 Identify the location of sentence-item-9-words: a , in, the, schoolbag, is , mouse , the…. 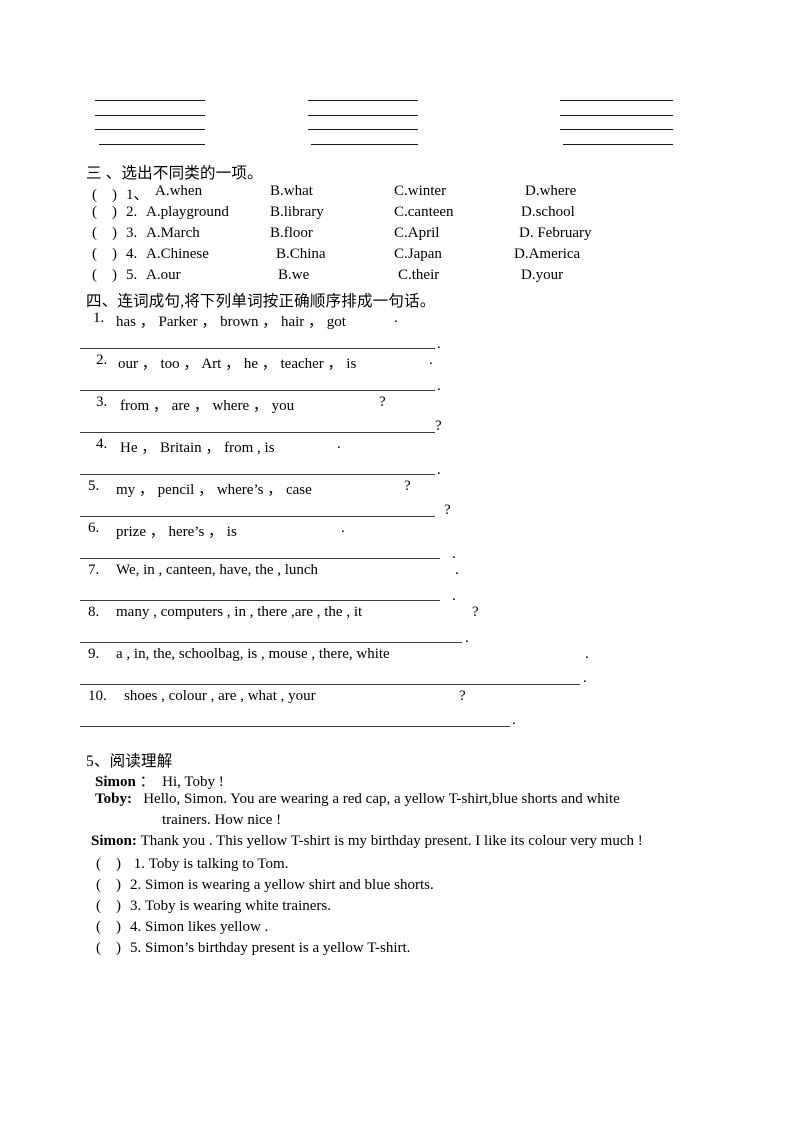
(253, 654).